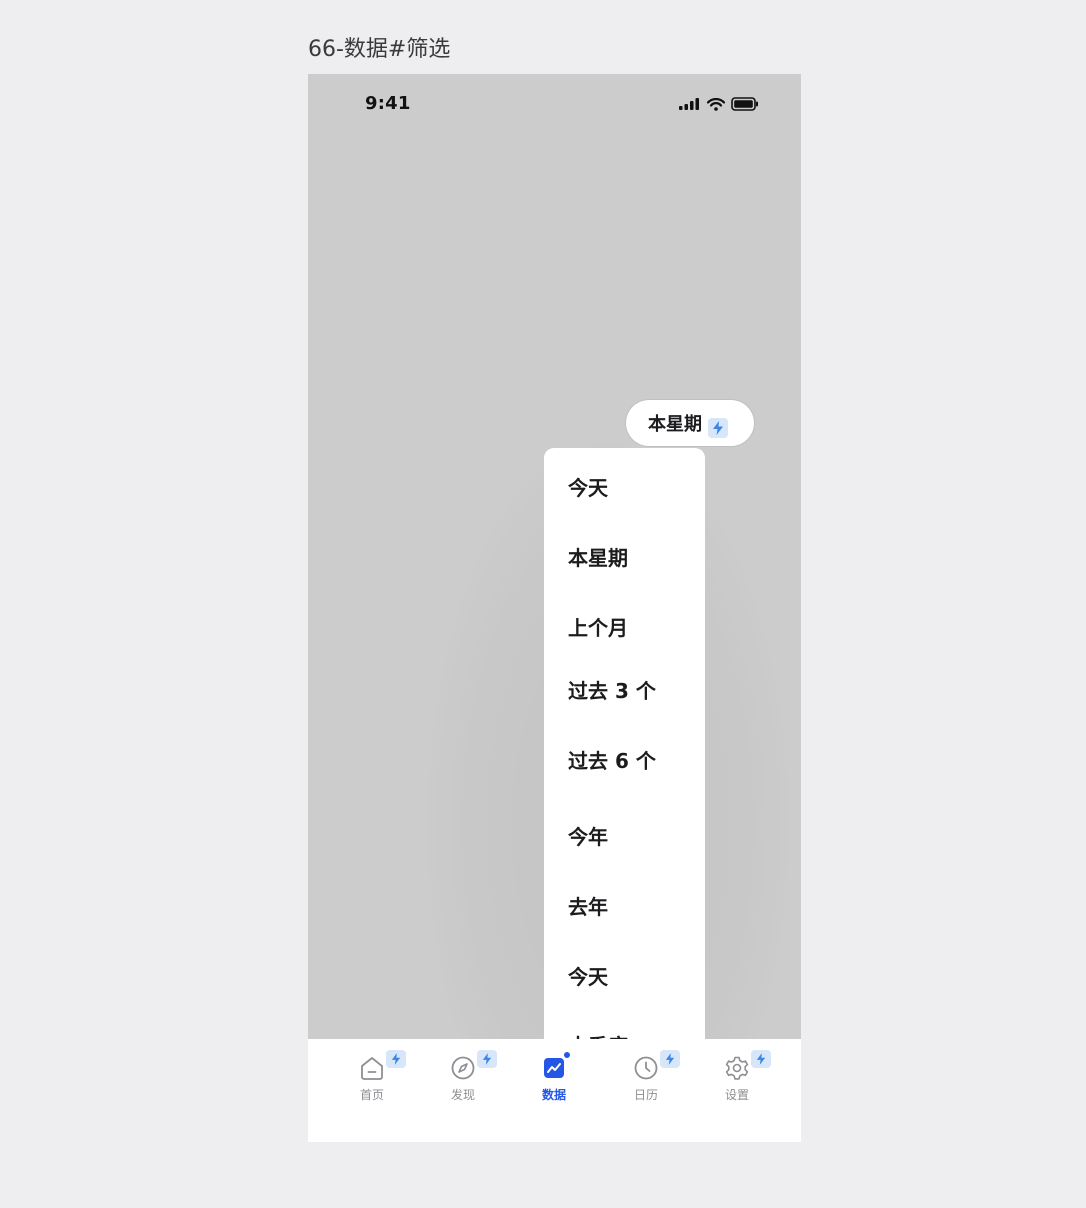 Image resolution: width=1086 pixels, height=1208 pixels. What do you see at coordinates (463, 1068) in the screenshot?
I see `compass-icon` at bounding box center [463, 1068].